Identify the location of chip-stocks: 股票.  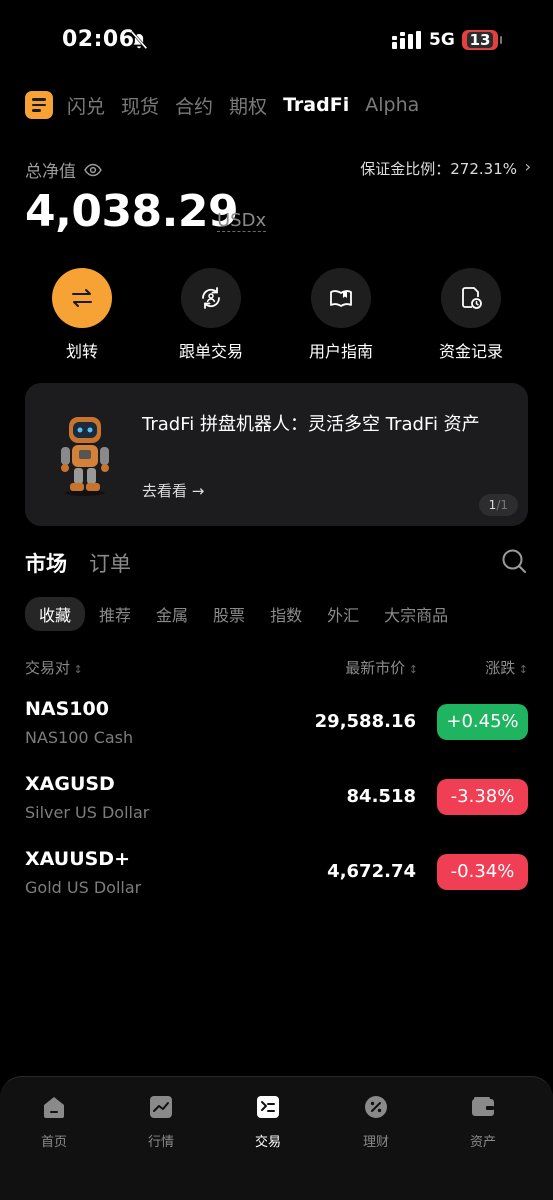
(229, 614).